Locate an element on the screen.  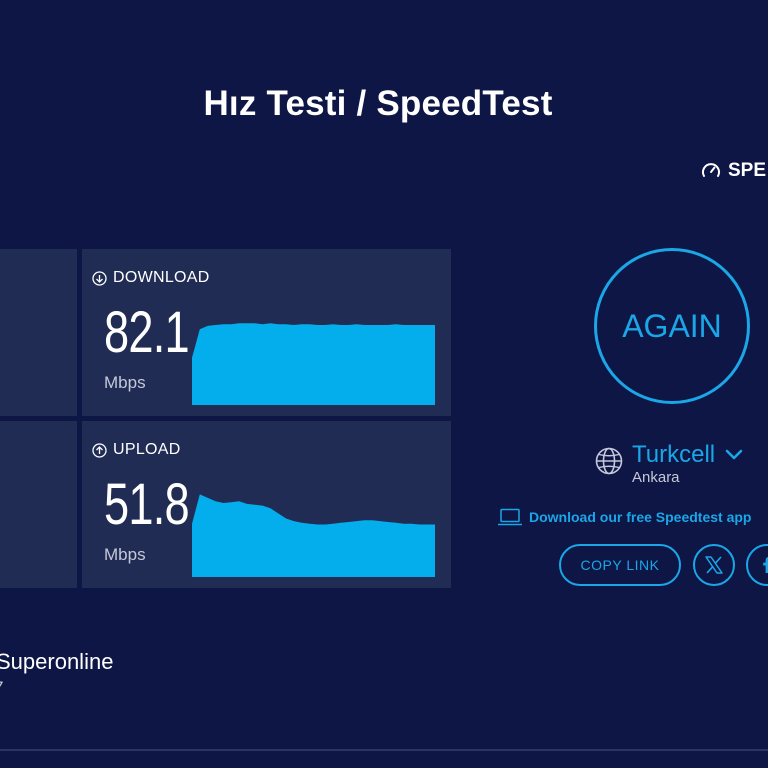
results-link: SPE is located at coordinates (733, 171).